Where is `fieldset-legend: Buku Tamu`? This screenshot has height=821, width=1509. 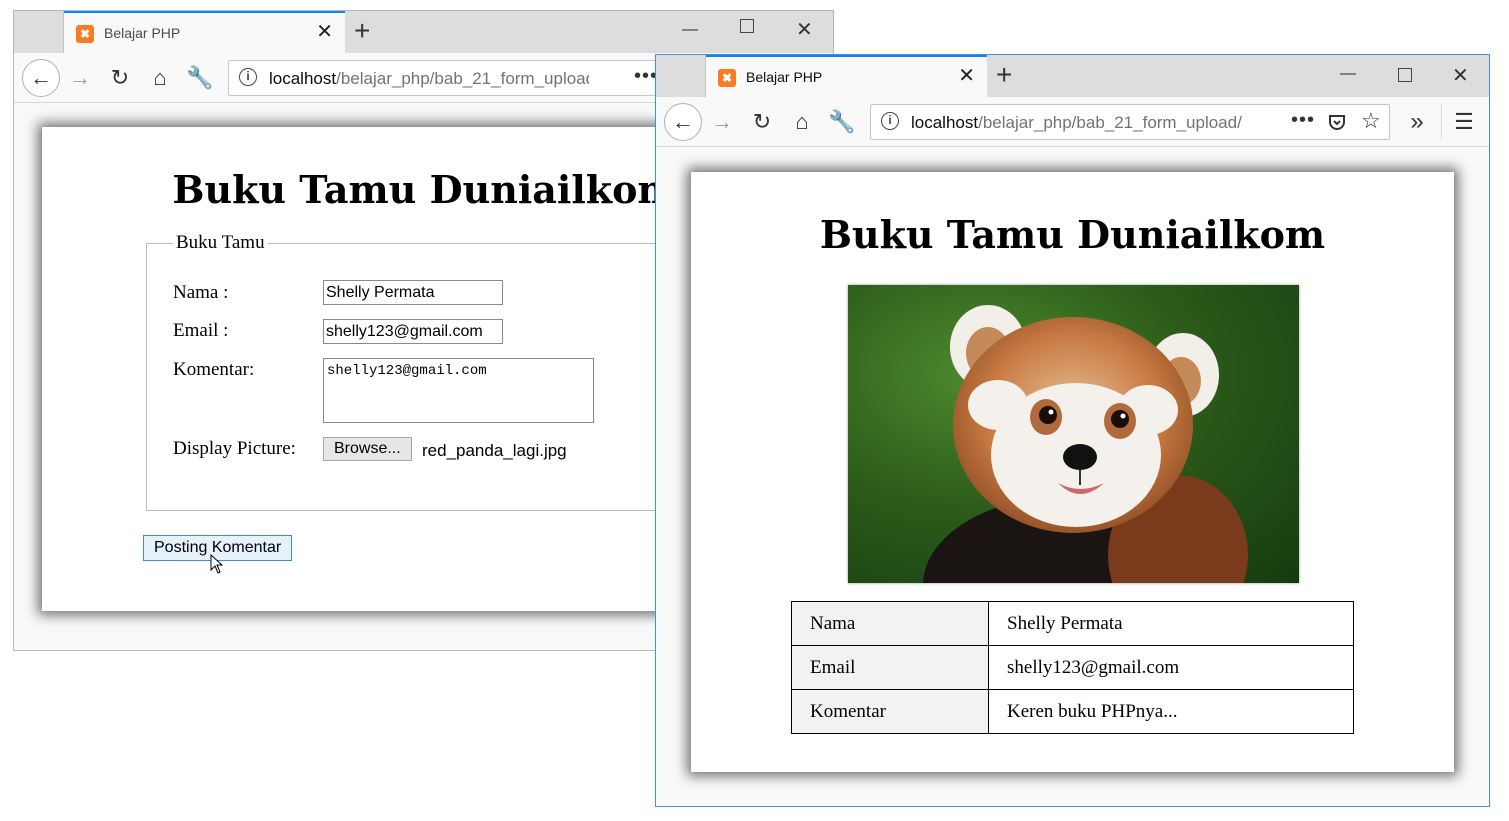
fieldset-legend: Buku Tamu is located at coordinates (220, 243).